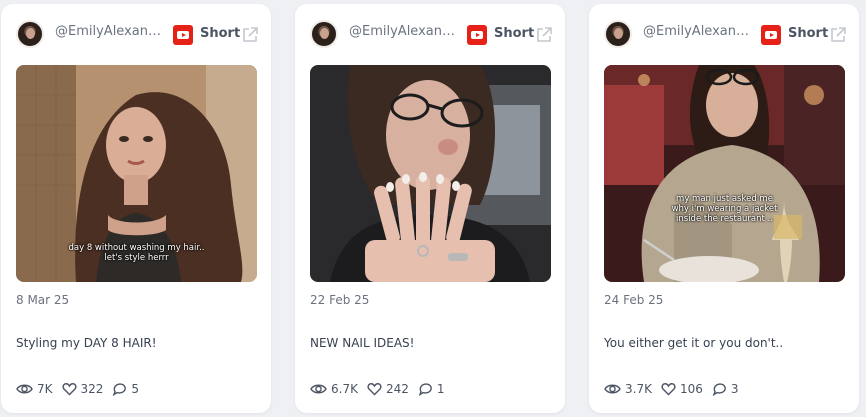 Image resolution: width=866 pixels, height=417 pixels. What do you see at coordinates (694, 343) in the screenshot?
I see `post-title: You either get it or you don't..` at bounding box center [694, 343].